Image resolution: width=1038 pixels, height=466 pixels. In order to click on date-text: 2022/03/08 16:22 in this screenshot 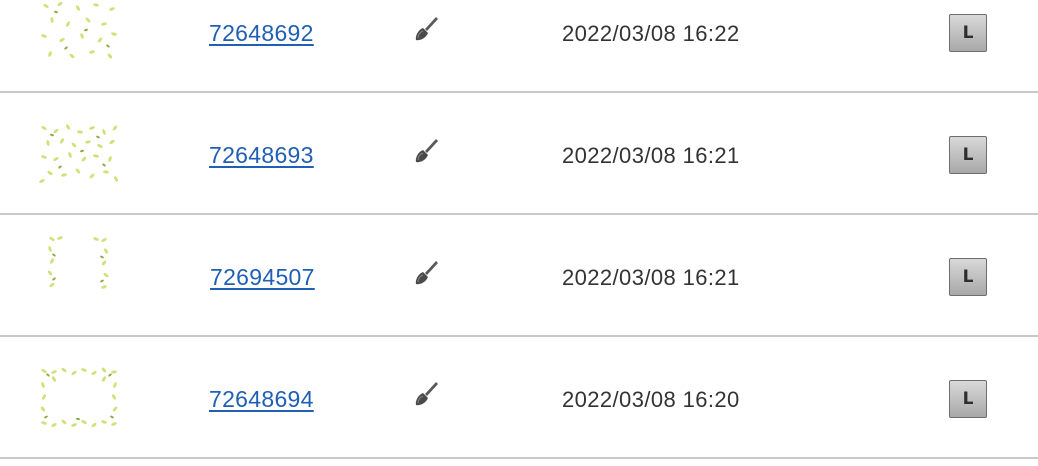, I will do `click(651, 33)`.